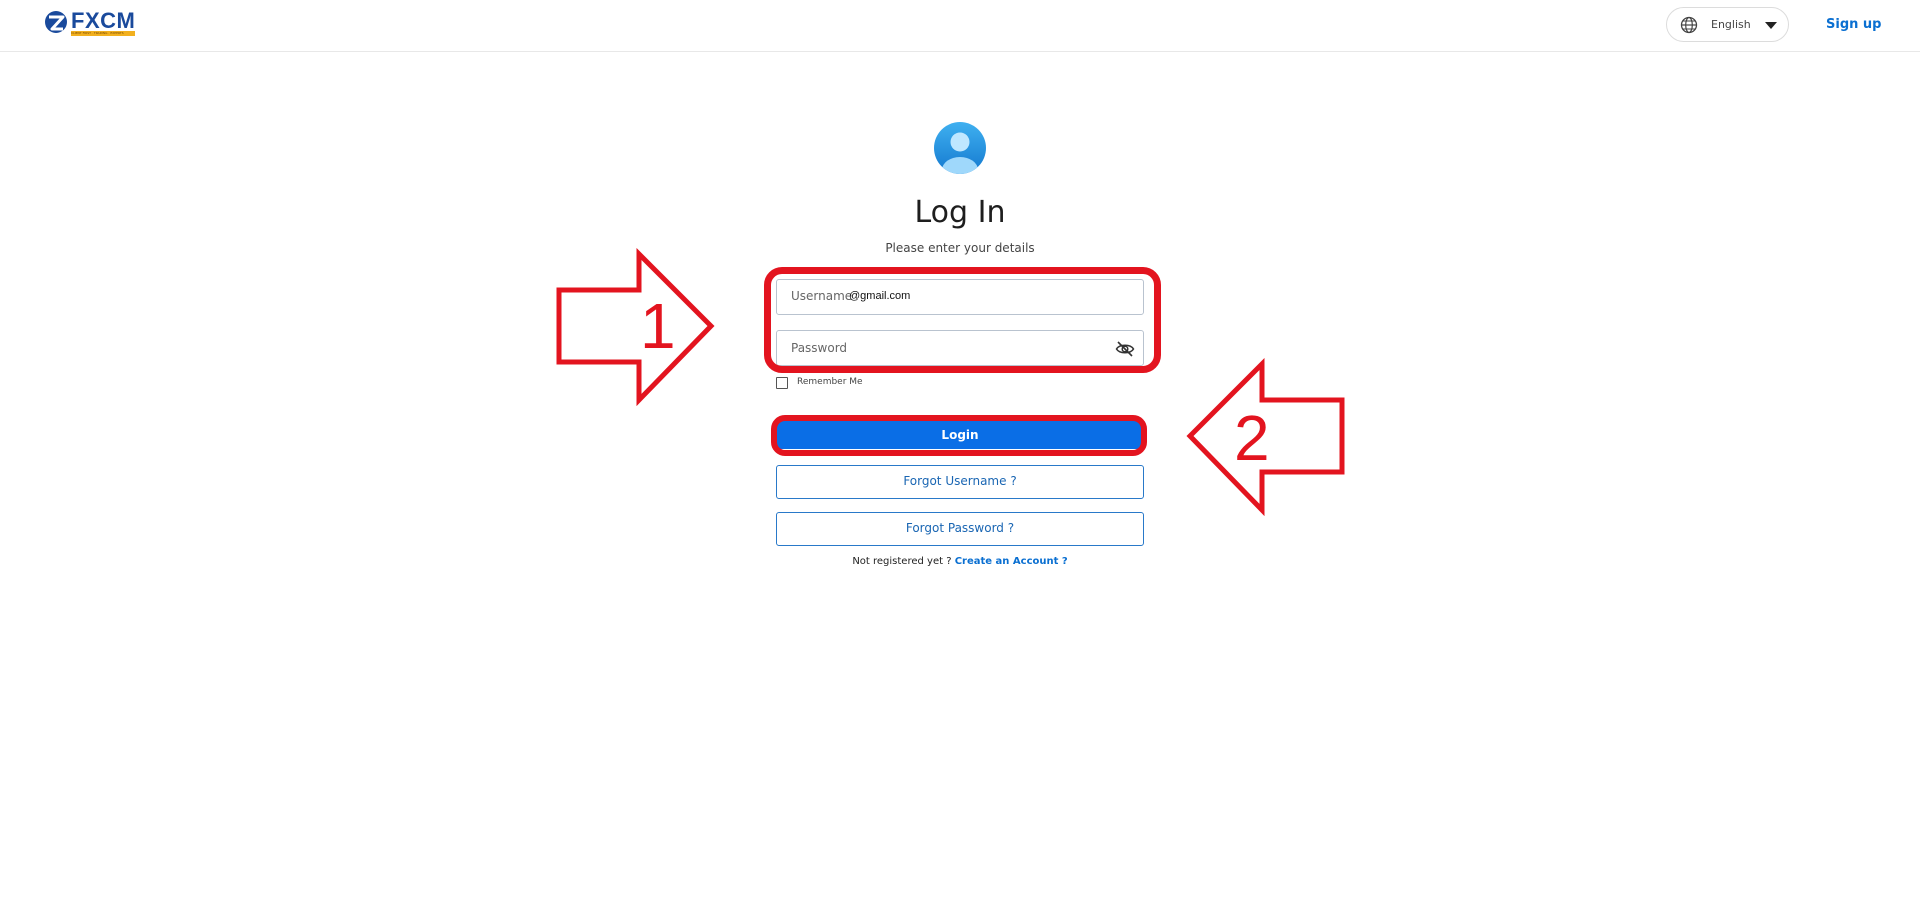  I want to click on username-label: Username, so click(822, 296).